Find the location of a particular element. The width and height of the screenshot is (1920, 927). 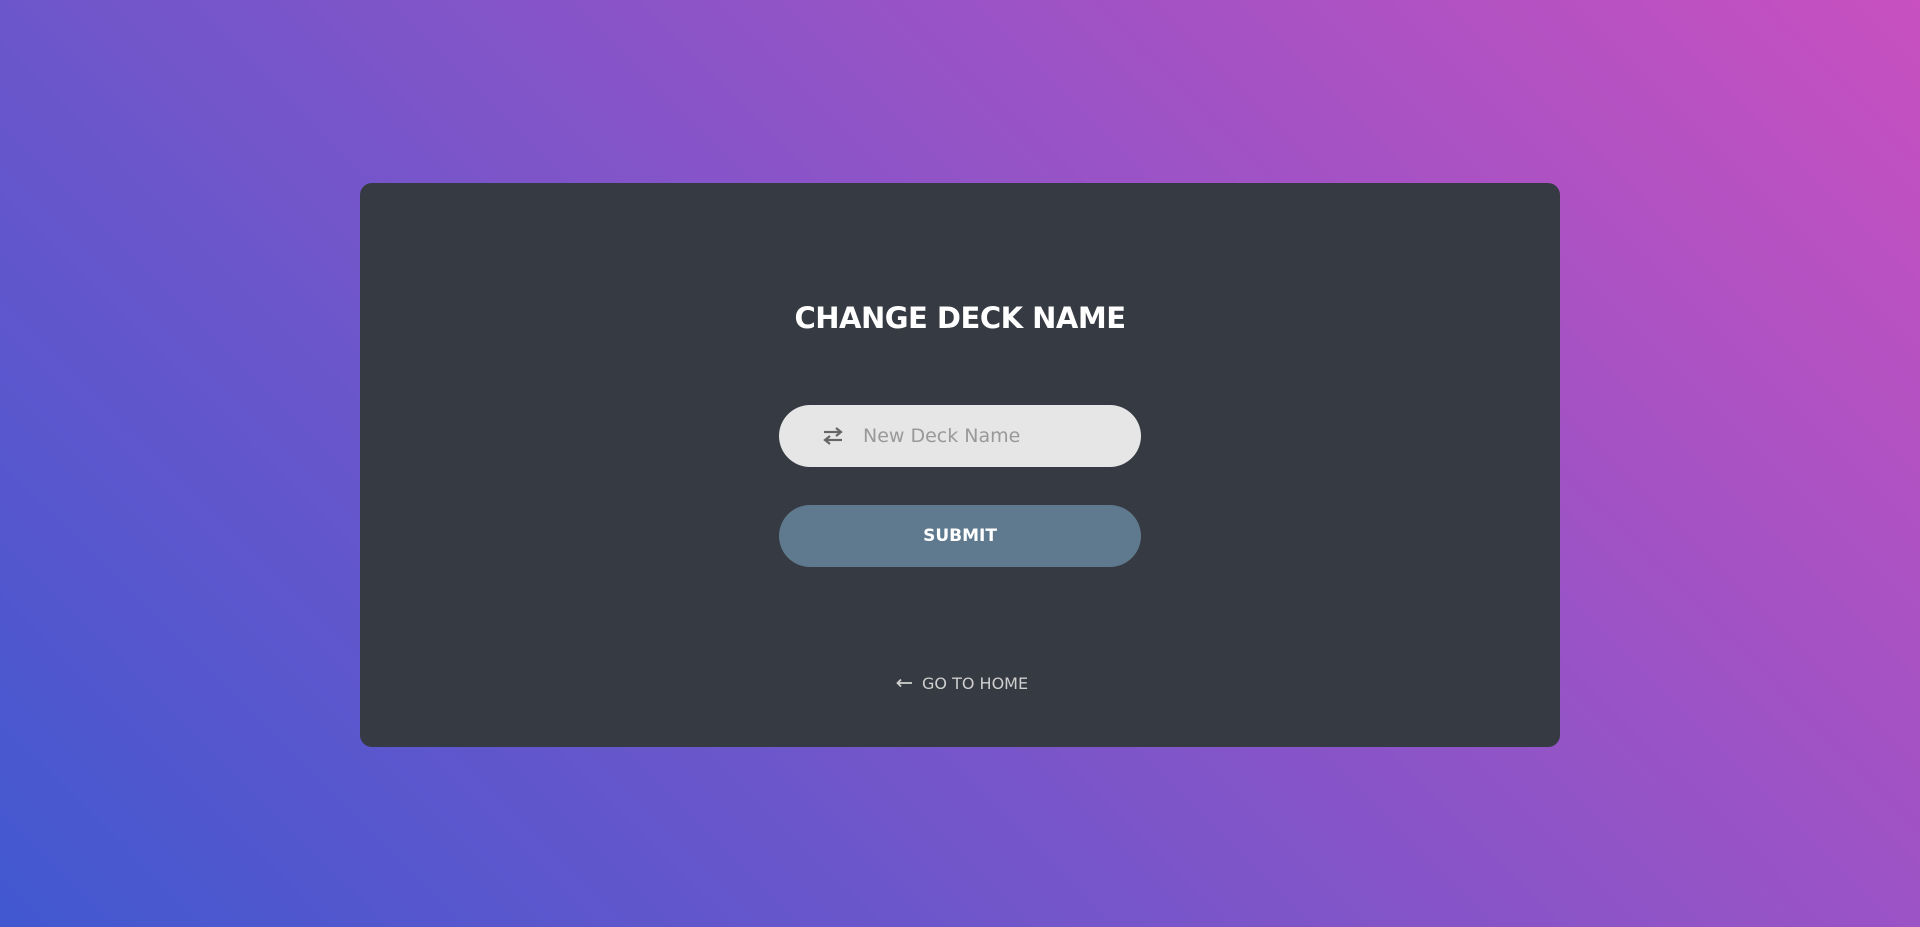

swap-arrows-icon is located at coordinates (833, 436).